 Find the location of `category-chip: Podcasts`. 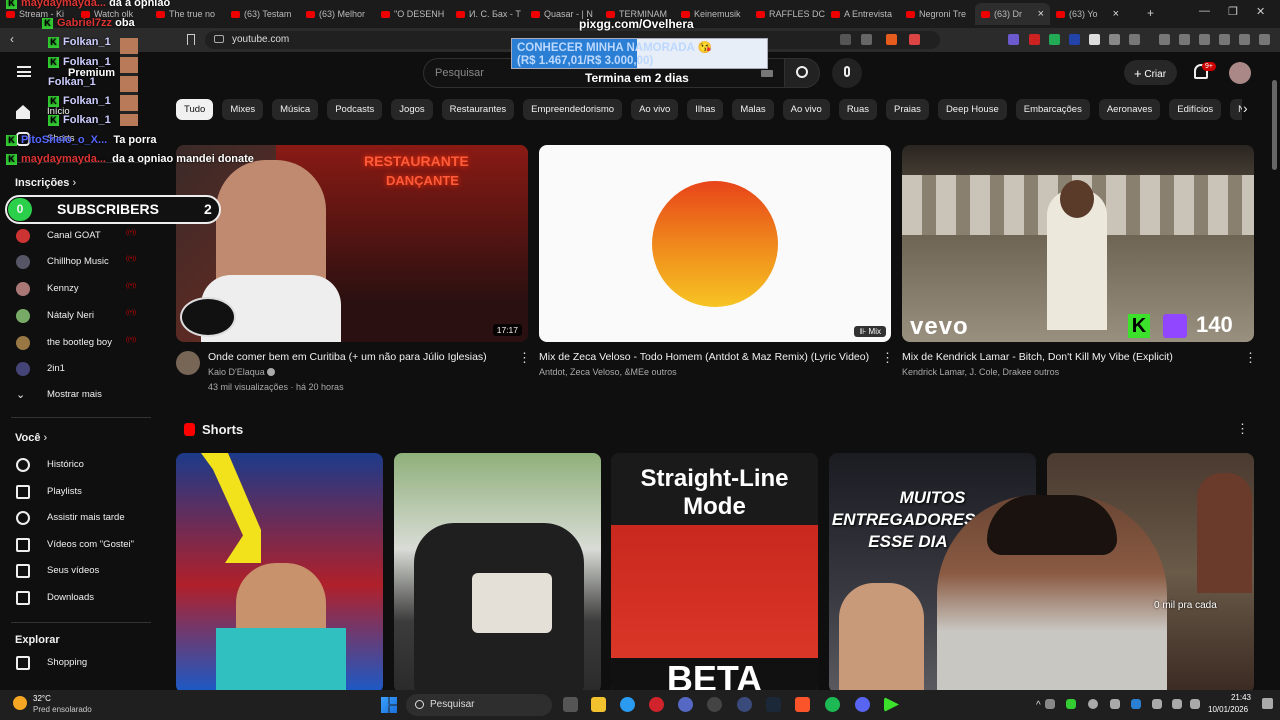

category-chip: Podcasts is located at coordinates (355, 109).